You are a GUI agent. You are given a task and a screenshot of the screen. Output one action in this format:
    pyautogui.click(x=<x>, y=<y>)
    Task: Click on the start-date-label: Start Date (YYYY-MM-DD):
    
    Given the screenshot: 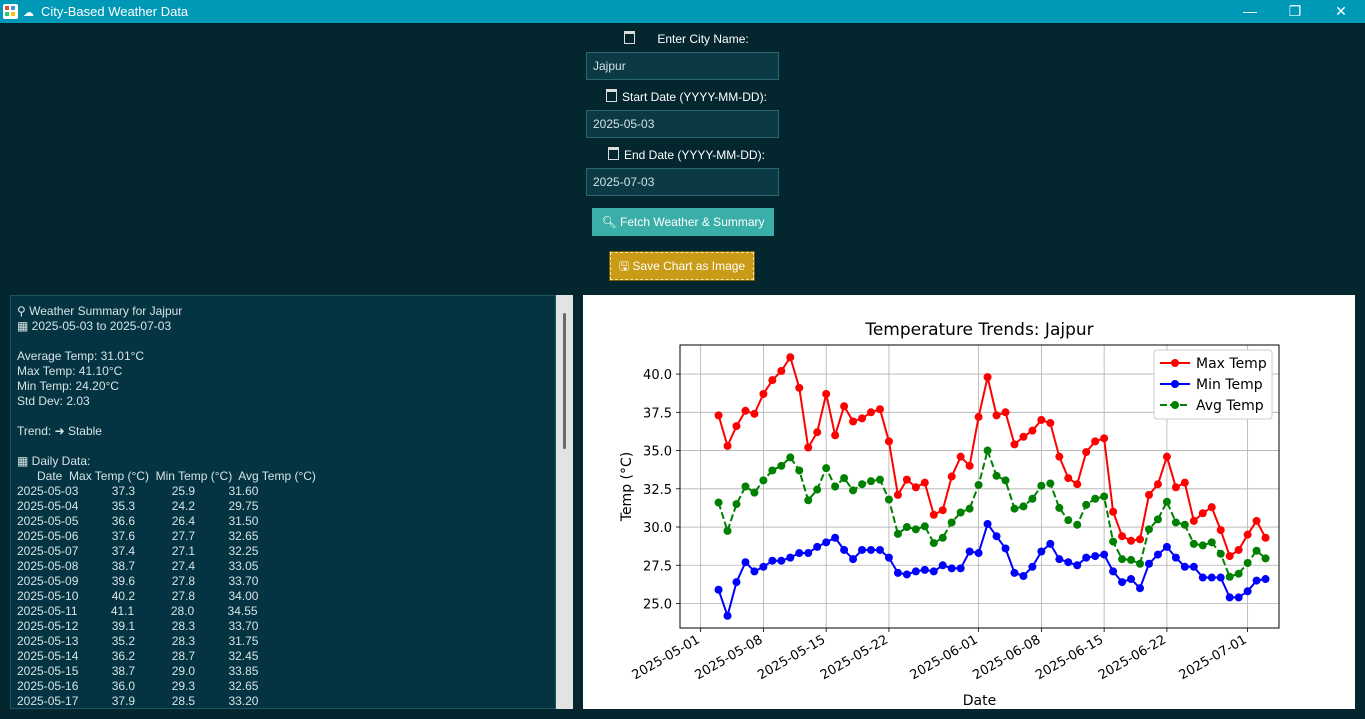 What is the action you would take?
    pyautogui.click(x=686, y=96)
    